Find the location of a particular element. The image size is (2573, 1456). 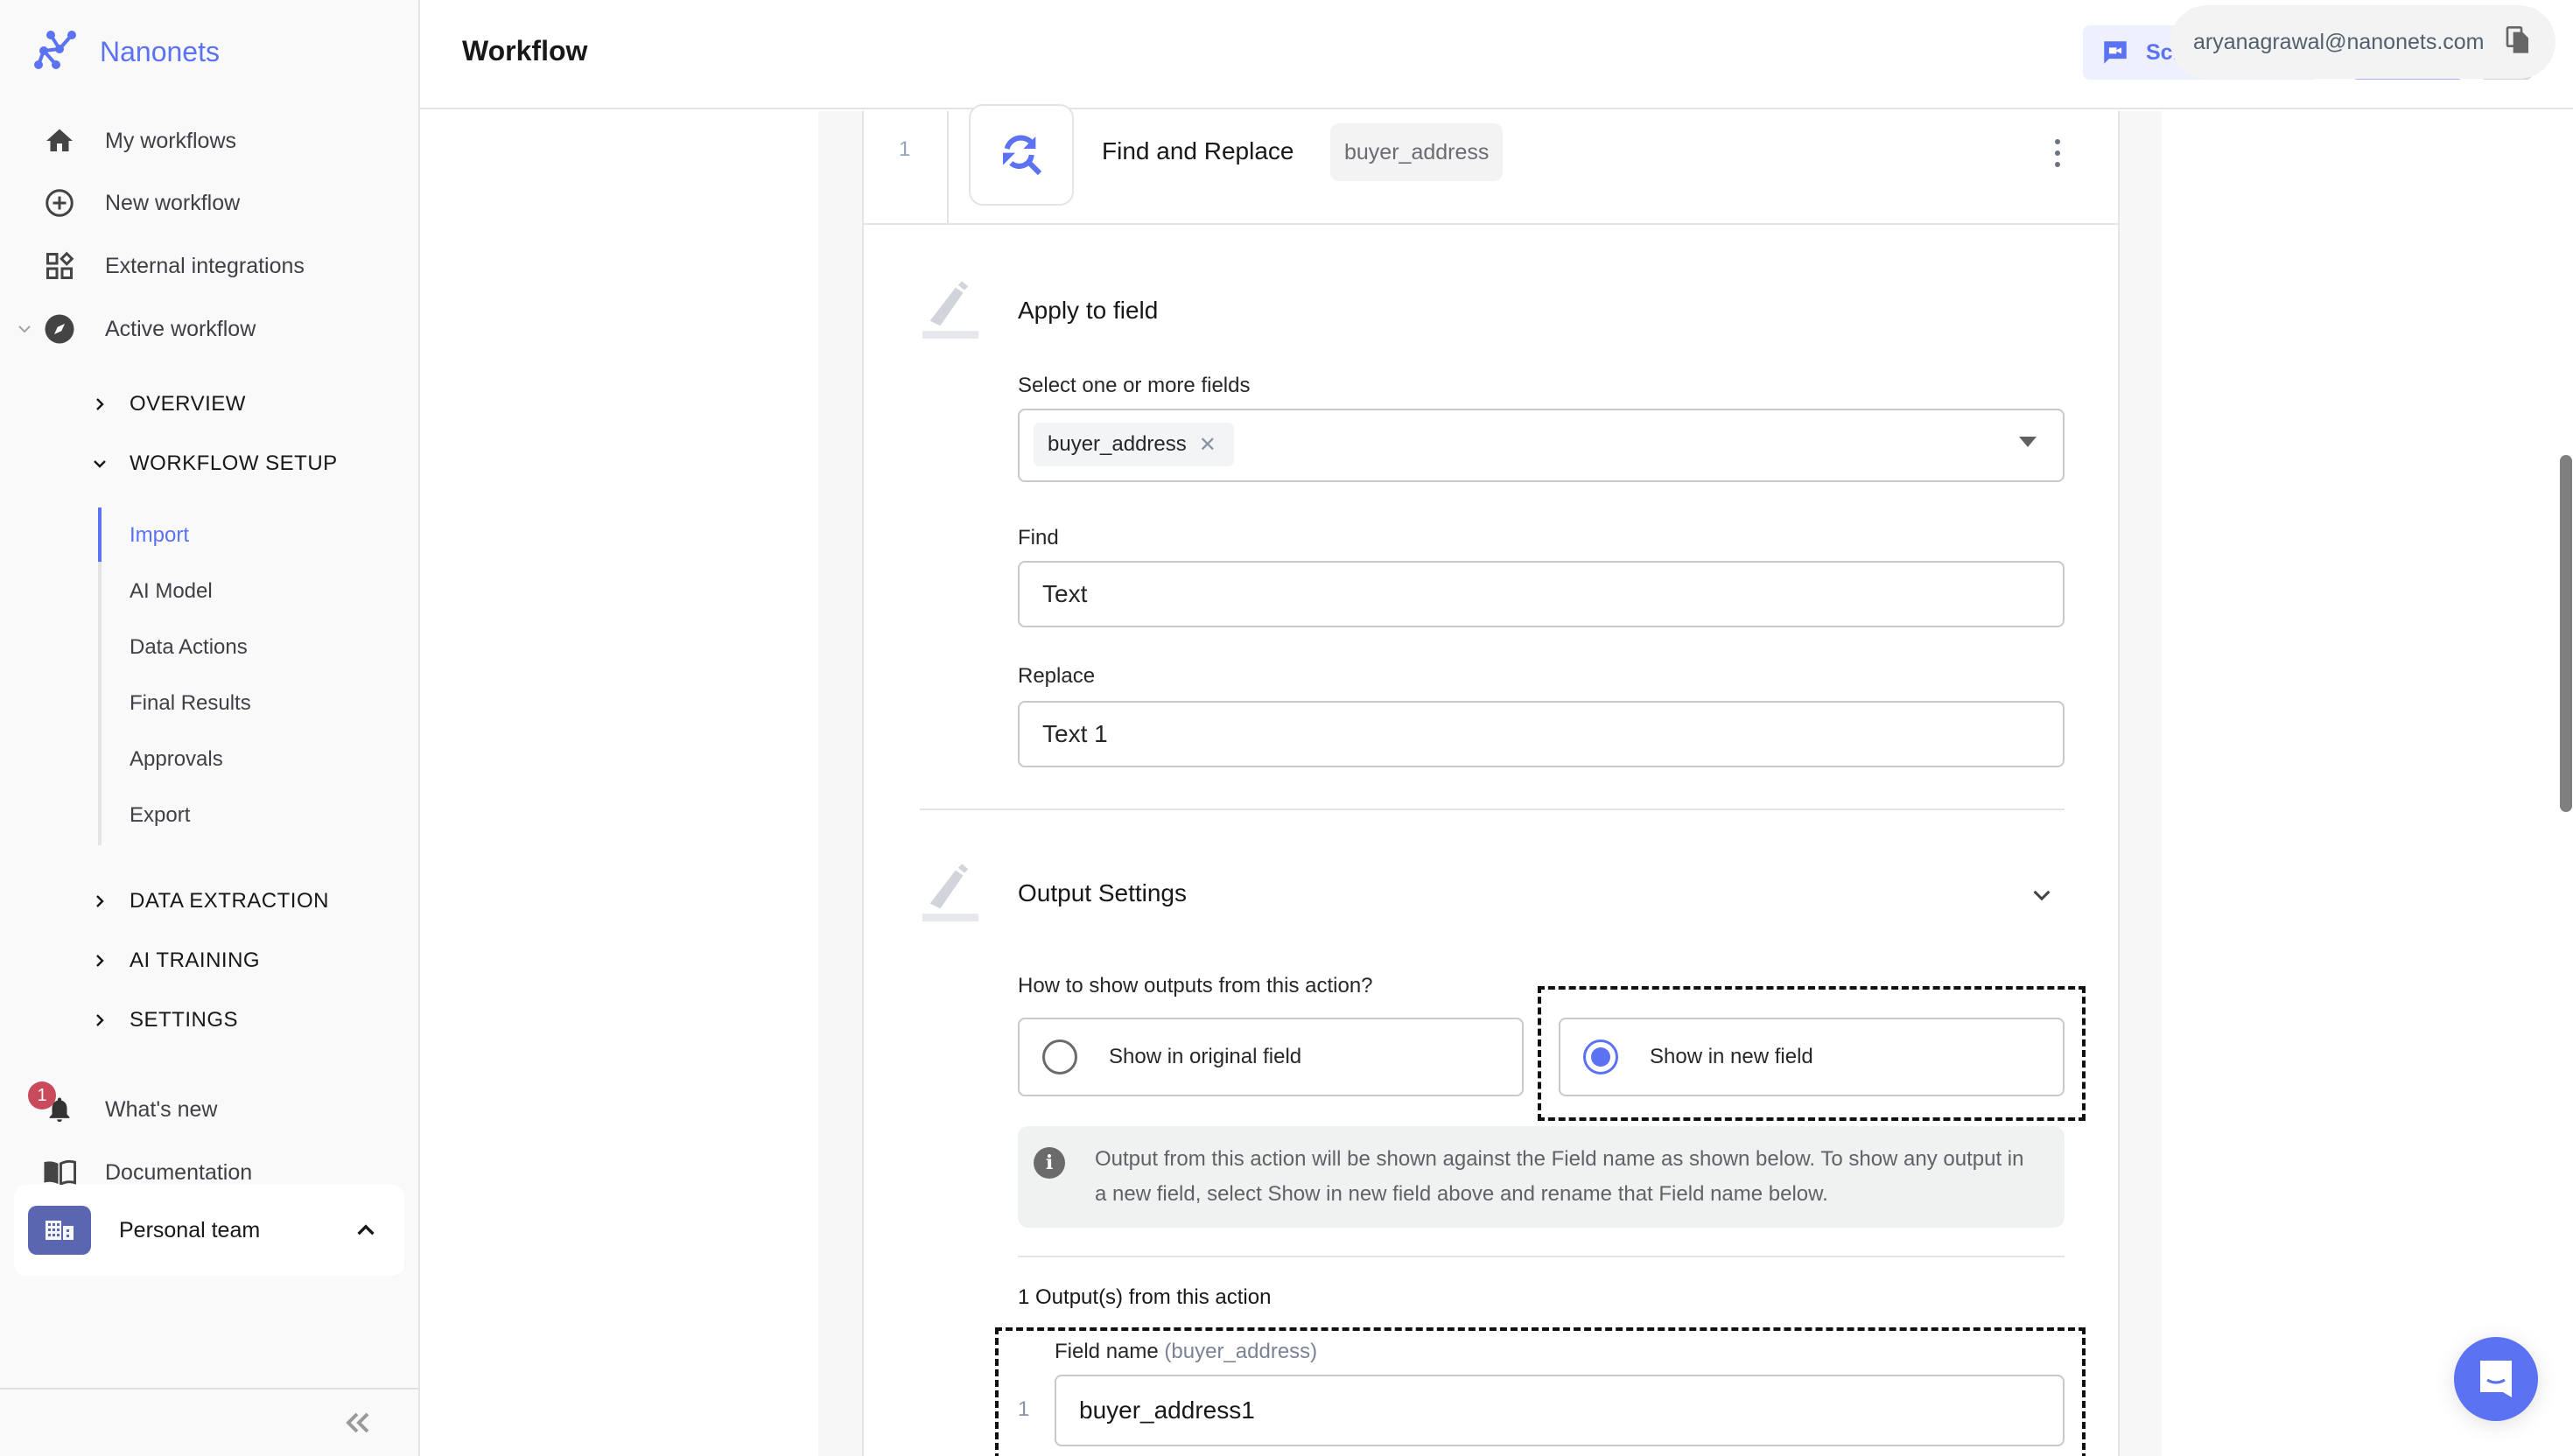

field-name-original: (buyer_address) is located at coordinates (1241, 1351).